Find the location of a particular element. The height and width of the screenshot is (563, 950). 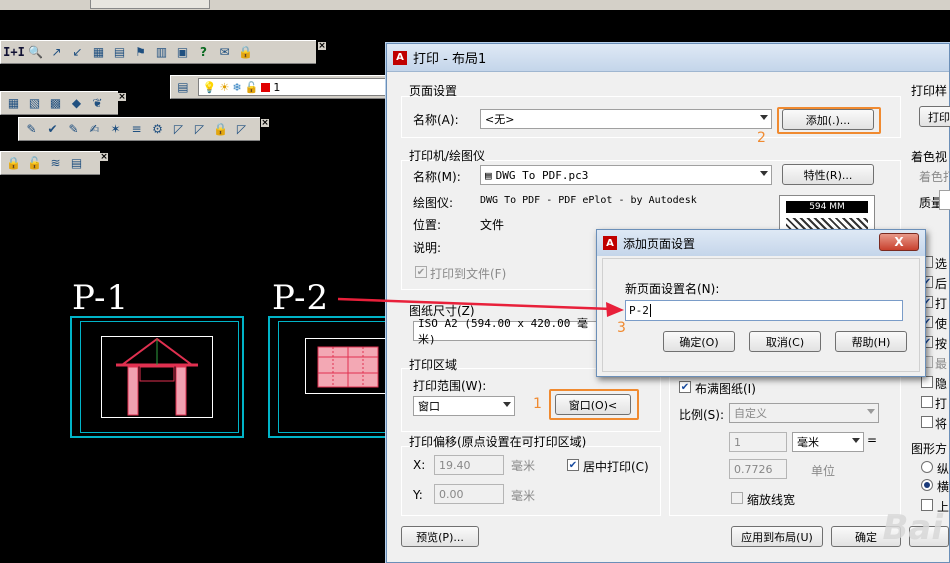

scale-unit-combo: 毫米 is located at coordinates (828, 442).